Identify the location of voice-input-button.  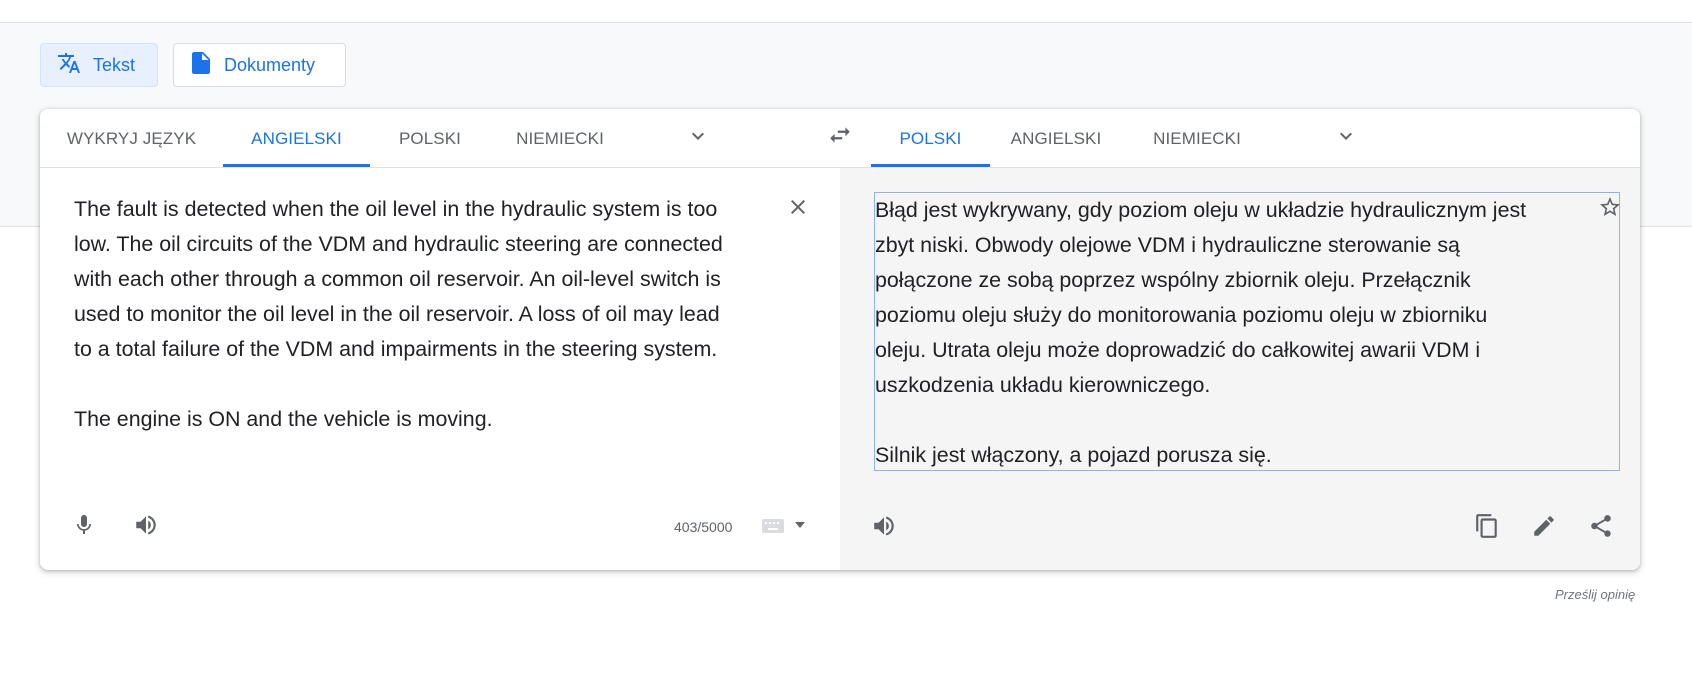
(84, 527).